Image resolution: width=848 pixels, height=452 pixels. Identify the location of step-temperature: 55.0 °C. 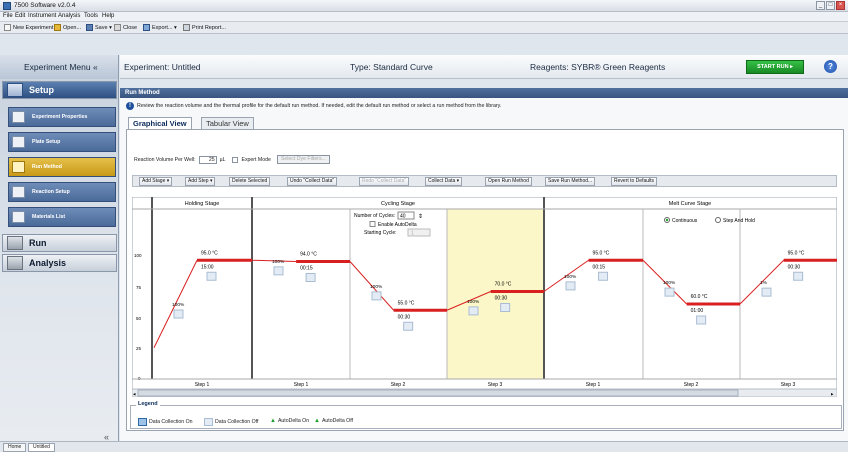
(406, 303).